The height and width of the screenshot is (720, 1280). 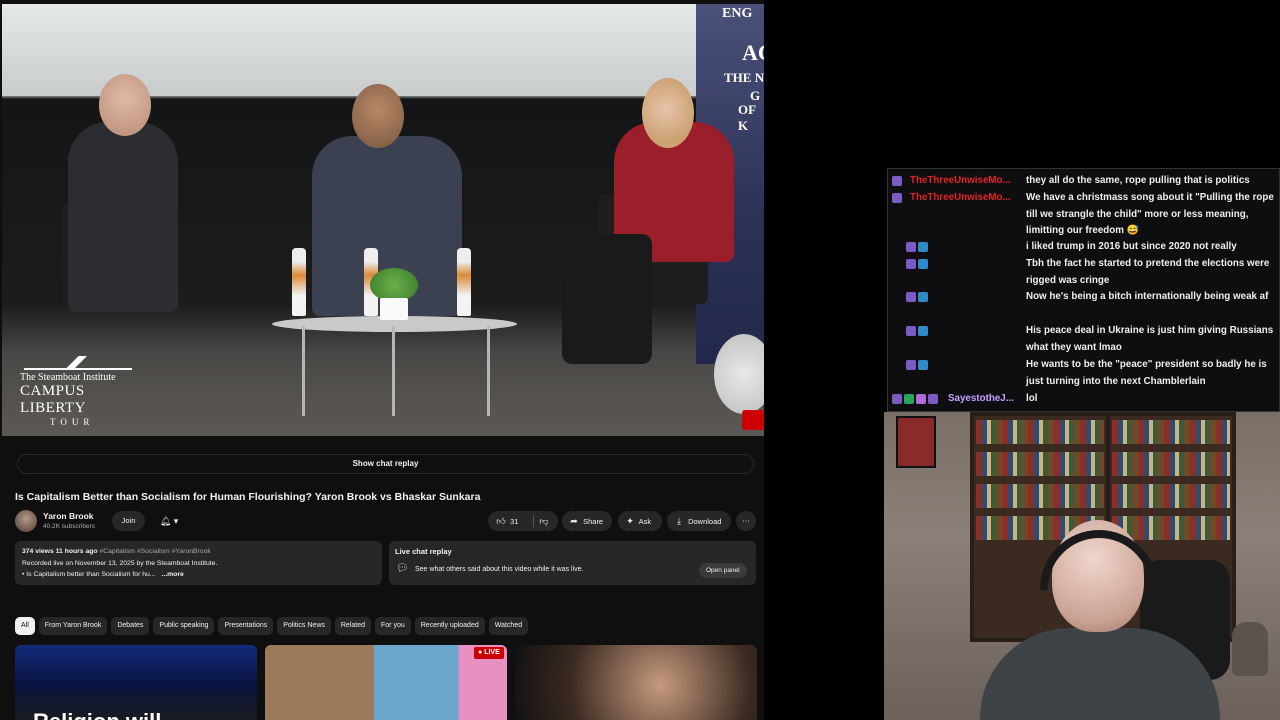 What do you see at coordinates (68, 516) in the screenshot?
I see `channel-name: Yaron Brook` at bounding box center [68, 516].